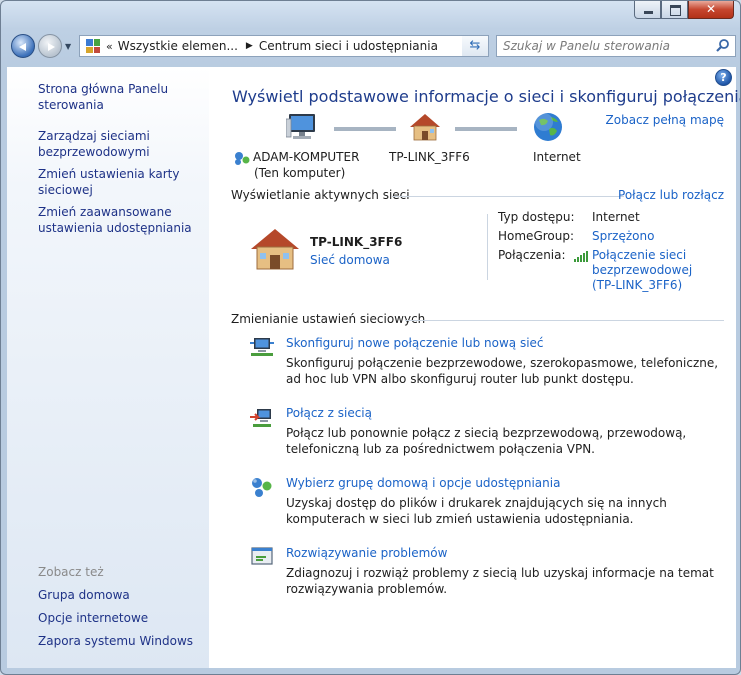 This screenshot has height=675, width=741. What do you see at coordinates (623, 236) in the screenshot?
I see `homegroup-link: Sprzężono` at bounding box center [623, 236].